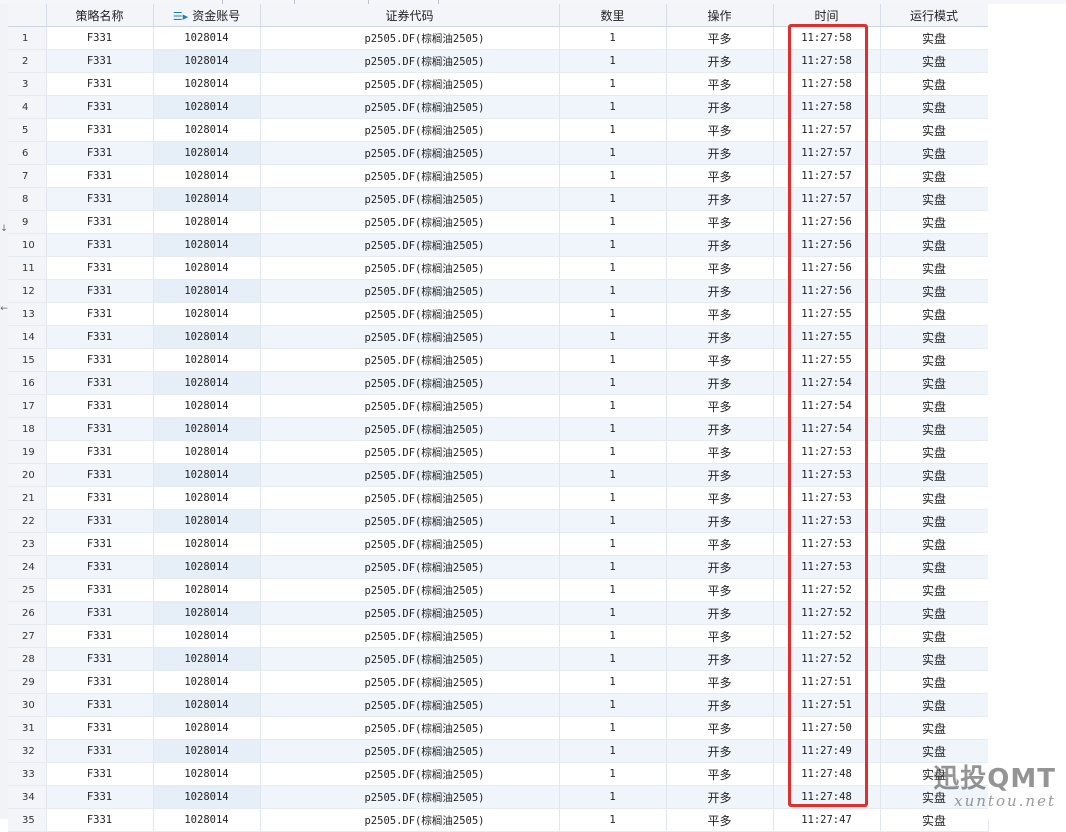 The image size is (1066, 832). I want to click on col-header-time: 时间, so click(827, 15).